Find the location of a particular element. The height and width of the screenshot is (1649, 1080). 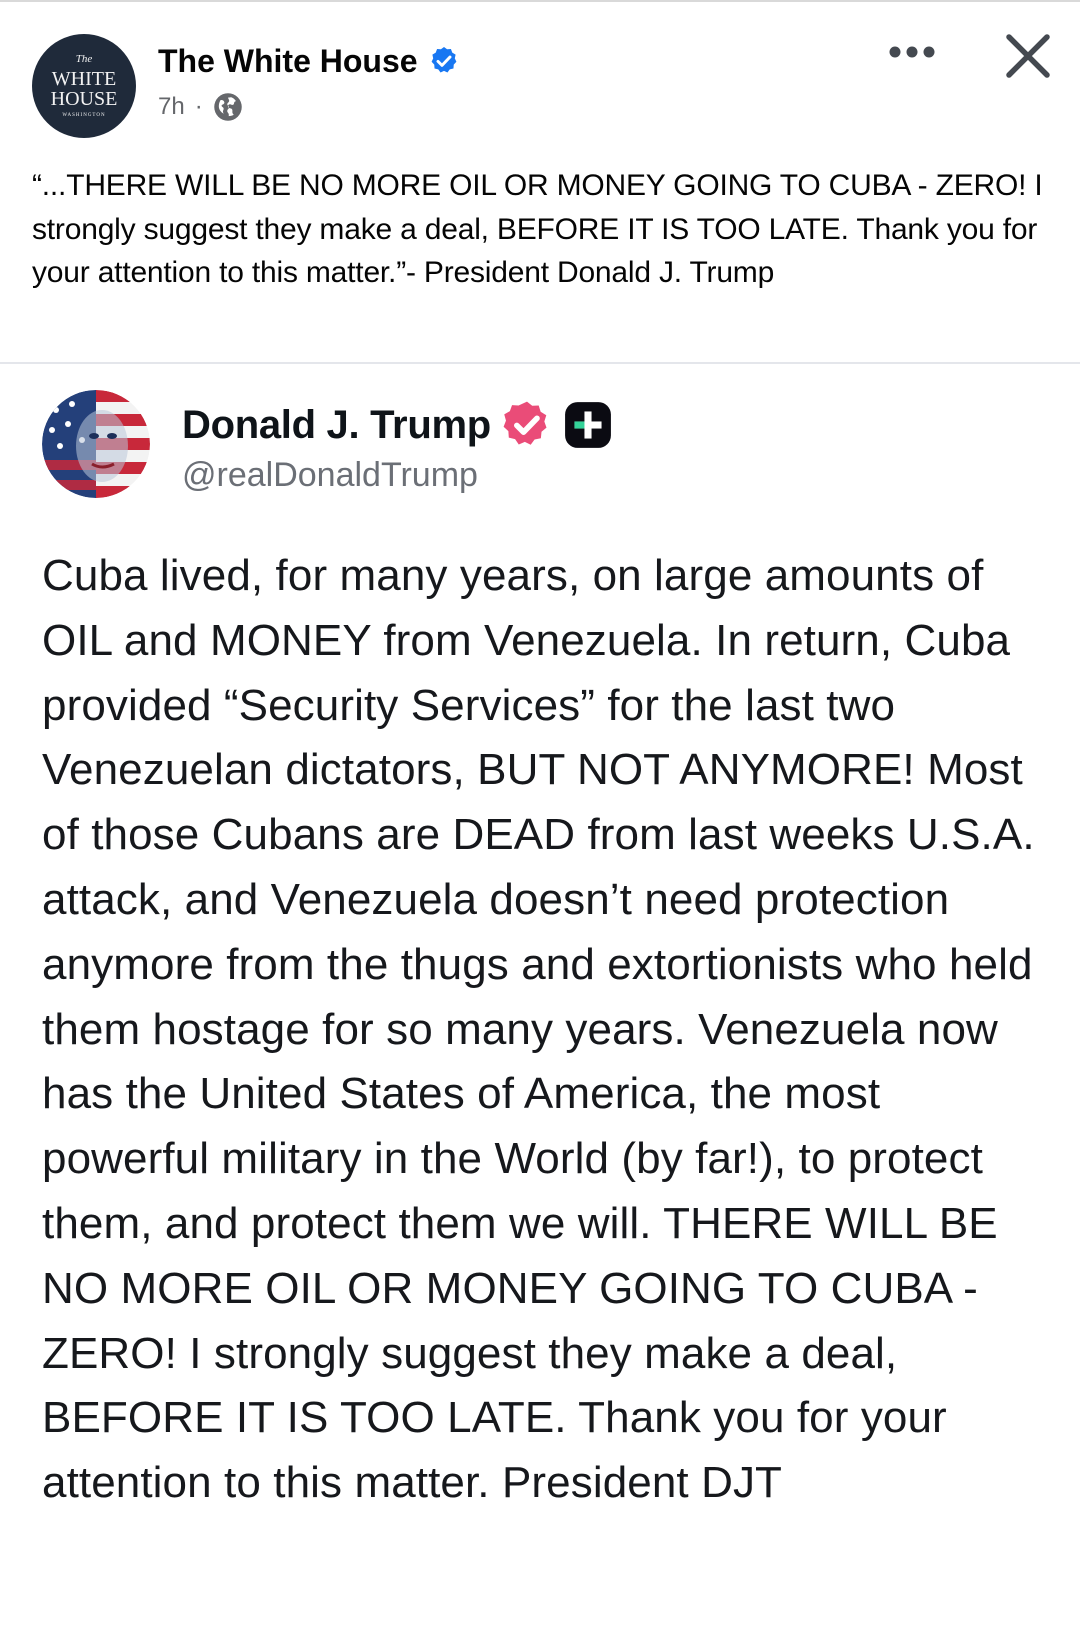

post-meta: 7h · is located at coordinates (200, 107).